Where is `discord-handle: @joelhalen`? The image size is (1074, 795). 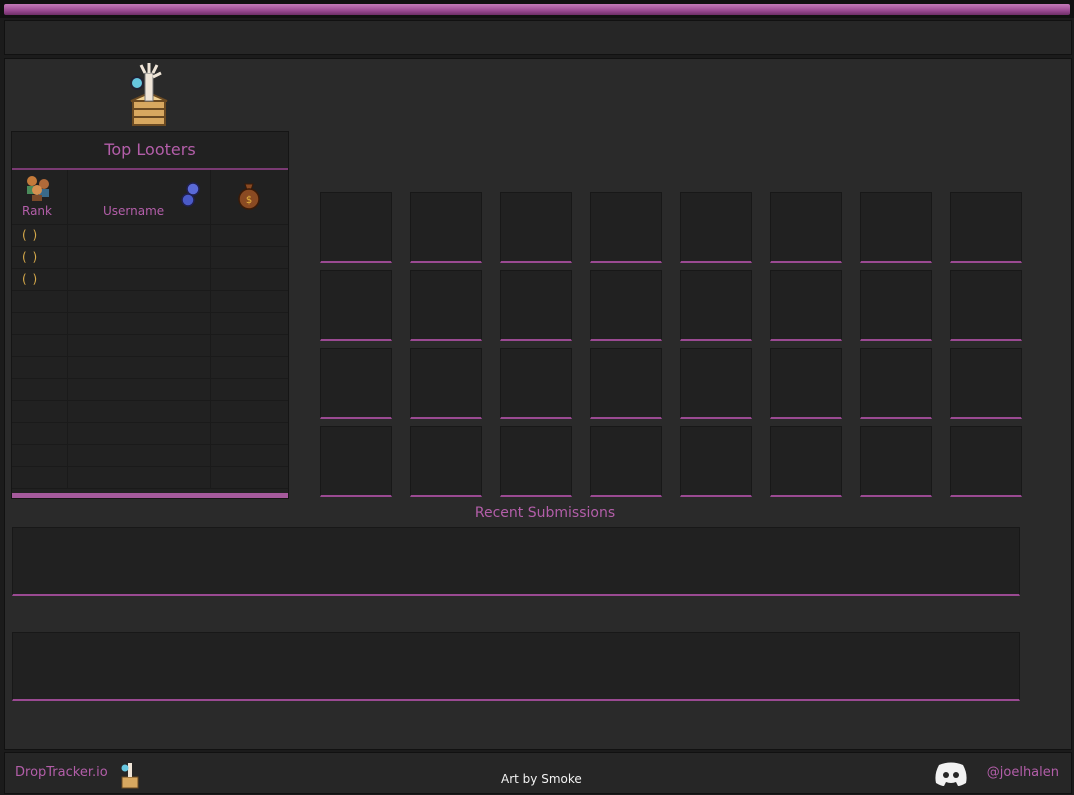
discord-handle: @joelhalen is located at coordinates (1023, 772).